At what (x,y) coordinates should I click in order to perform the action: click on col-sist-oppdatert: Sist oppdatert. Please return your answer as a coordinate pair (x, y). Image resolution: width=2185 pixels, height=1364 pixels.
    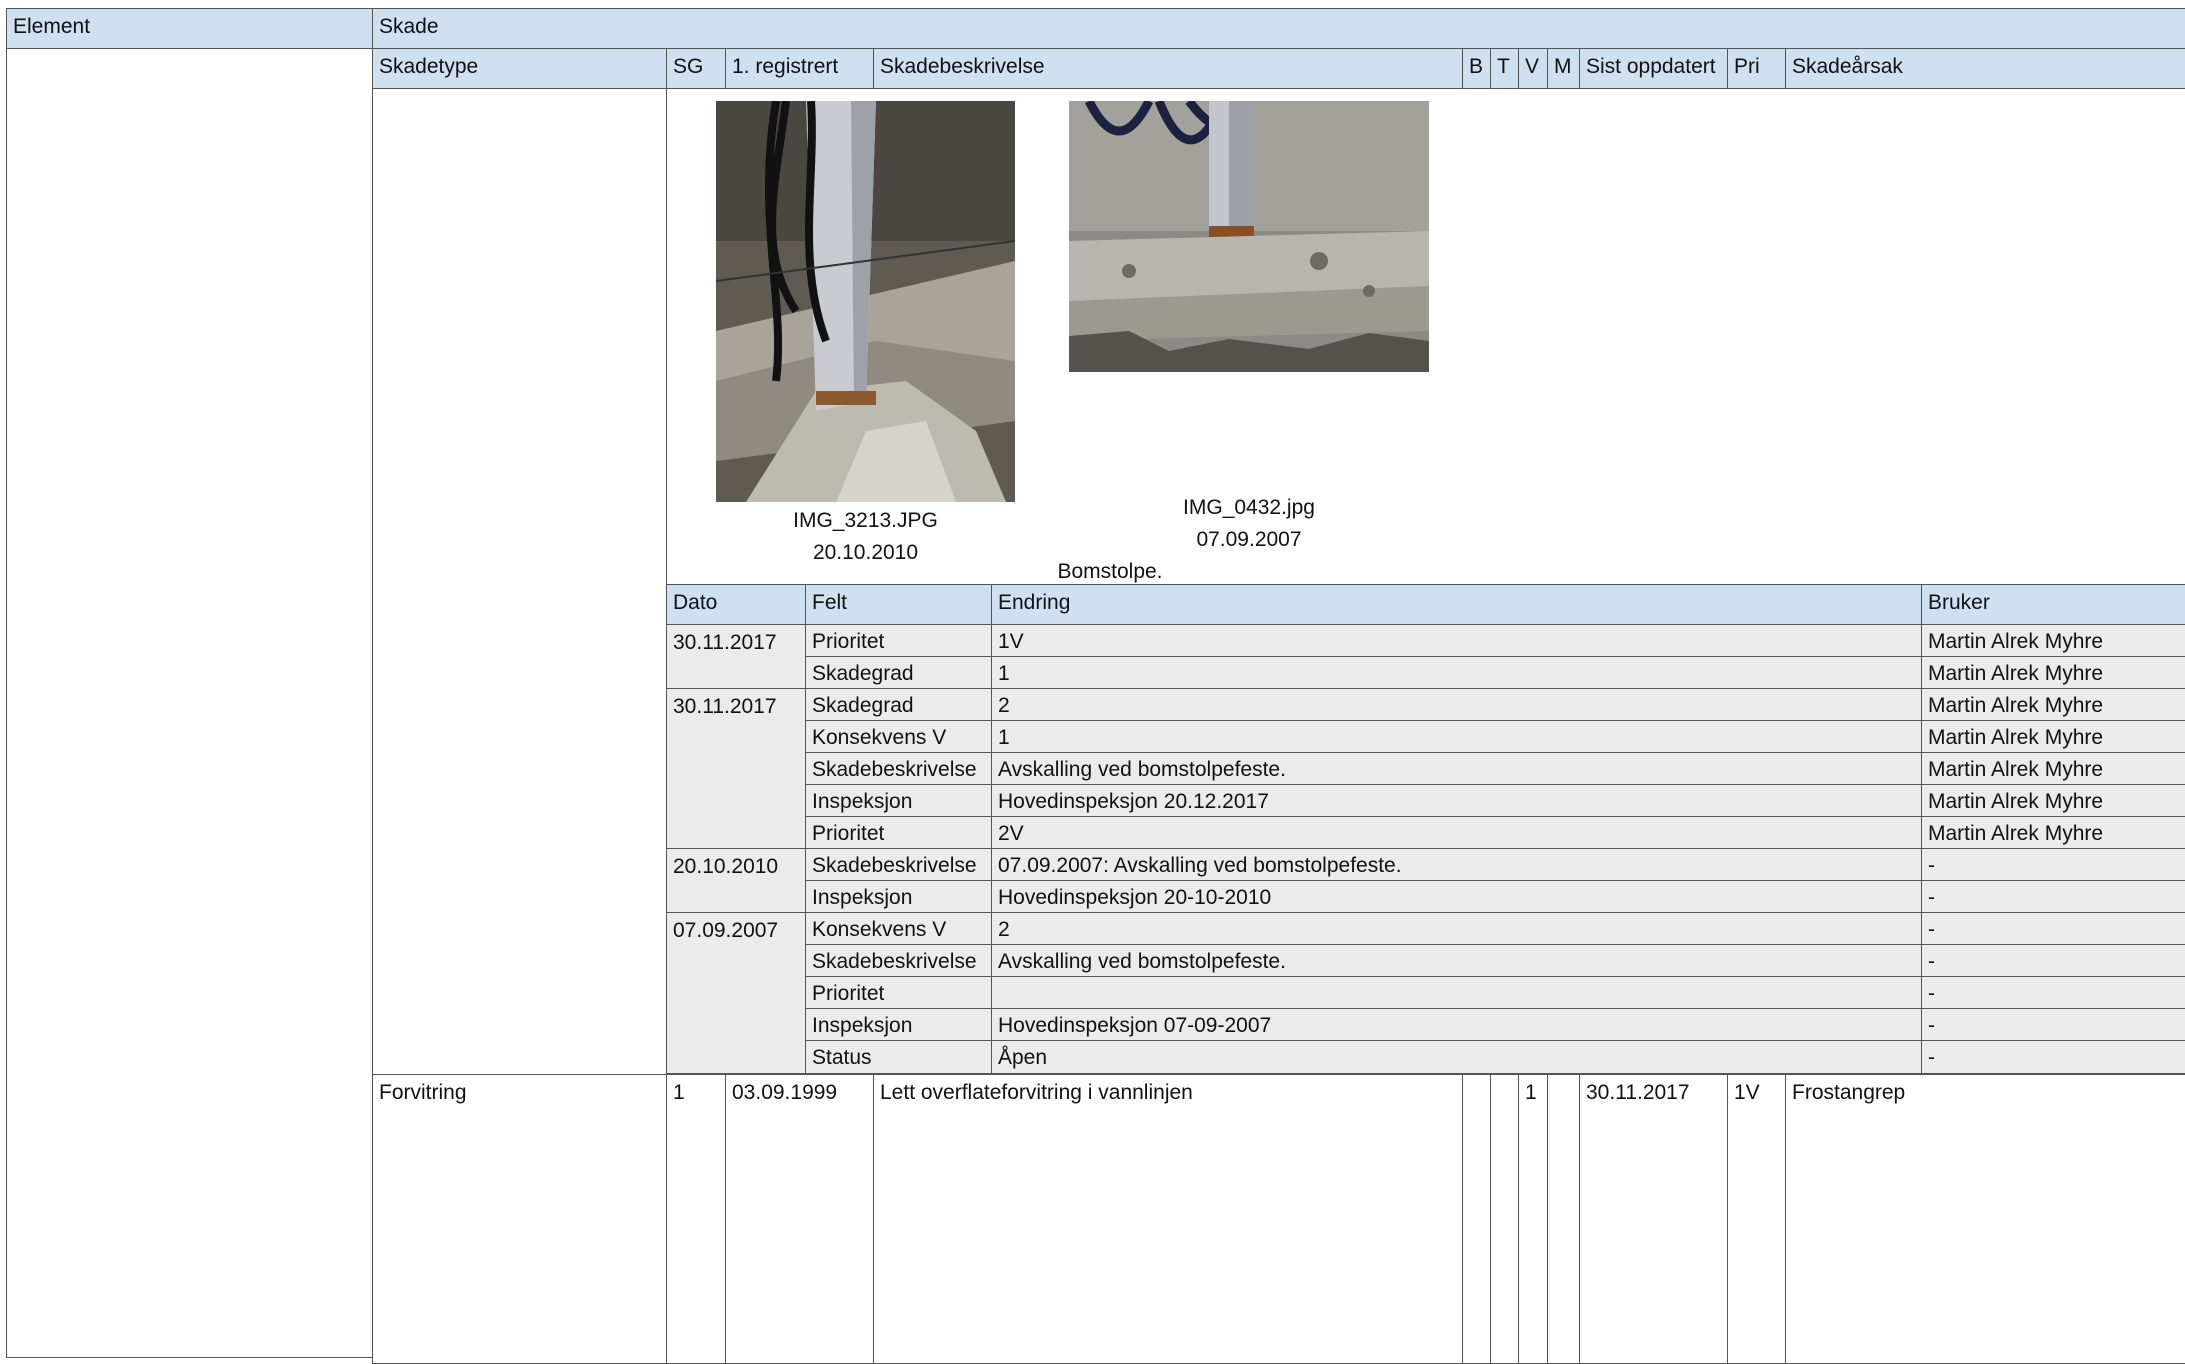
    Looking at the image, I should click on (1654, 69).